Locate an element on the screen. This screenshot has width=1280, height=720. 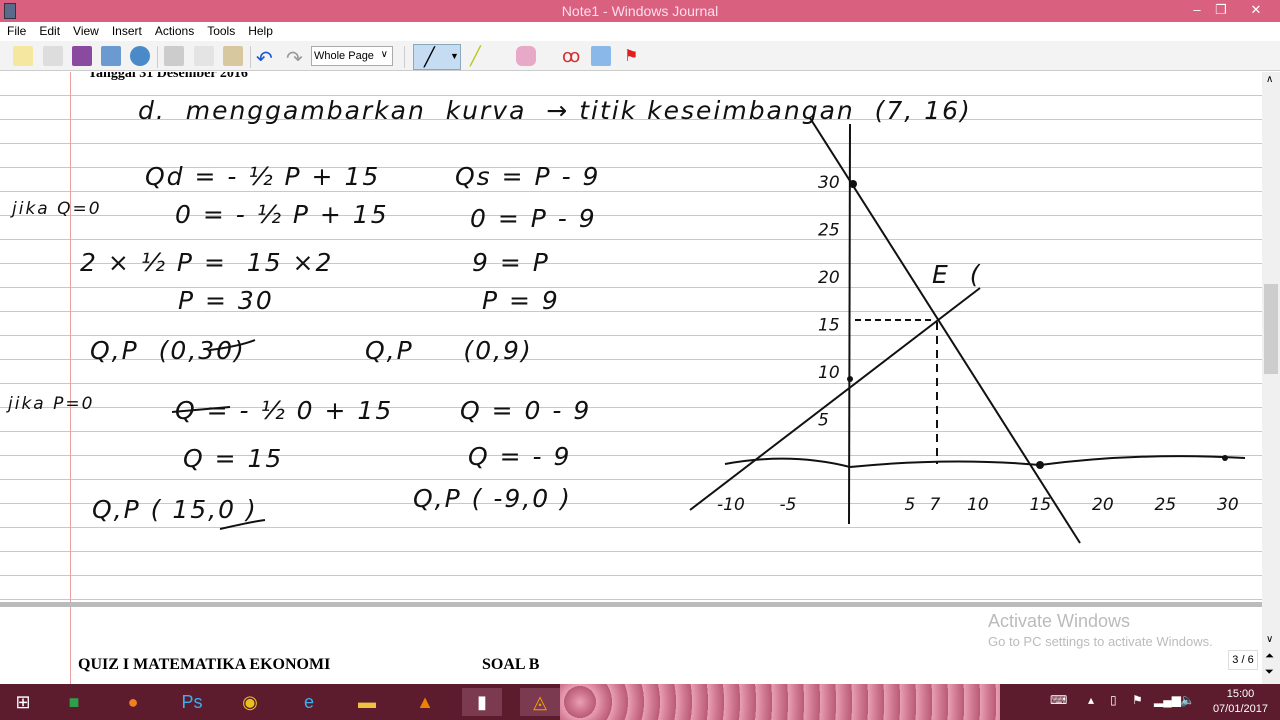
toolbar: ↶ ↷ Whole Page ∨ ╱ ▼ ╱ ꝏ ⚑ is located at coordinates (640, 56).